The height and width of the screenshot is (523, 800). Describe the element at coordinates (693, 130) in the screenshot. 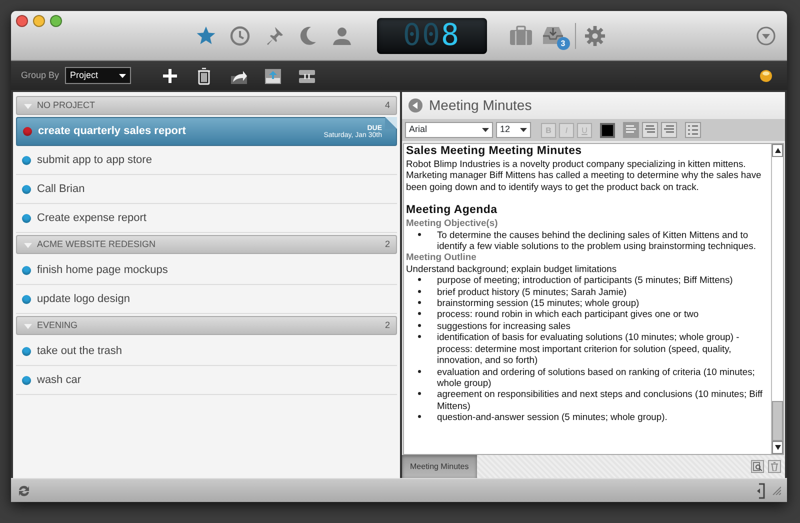

I see `list-icon` at that location.